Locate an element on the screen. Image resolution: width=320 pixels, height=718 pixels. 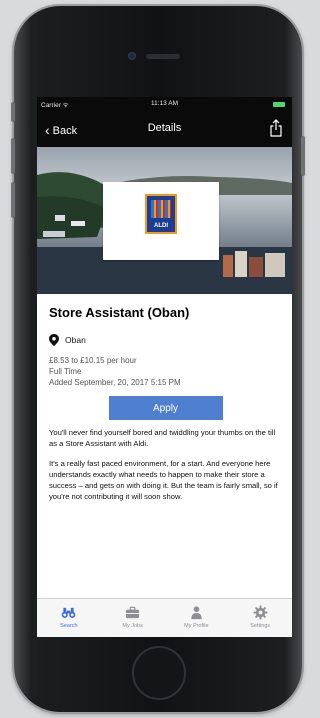
battery-icon is located at coordinates (279, 104).